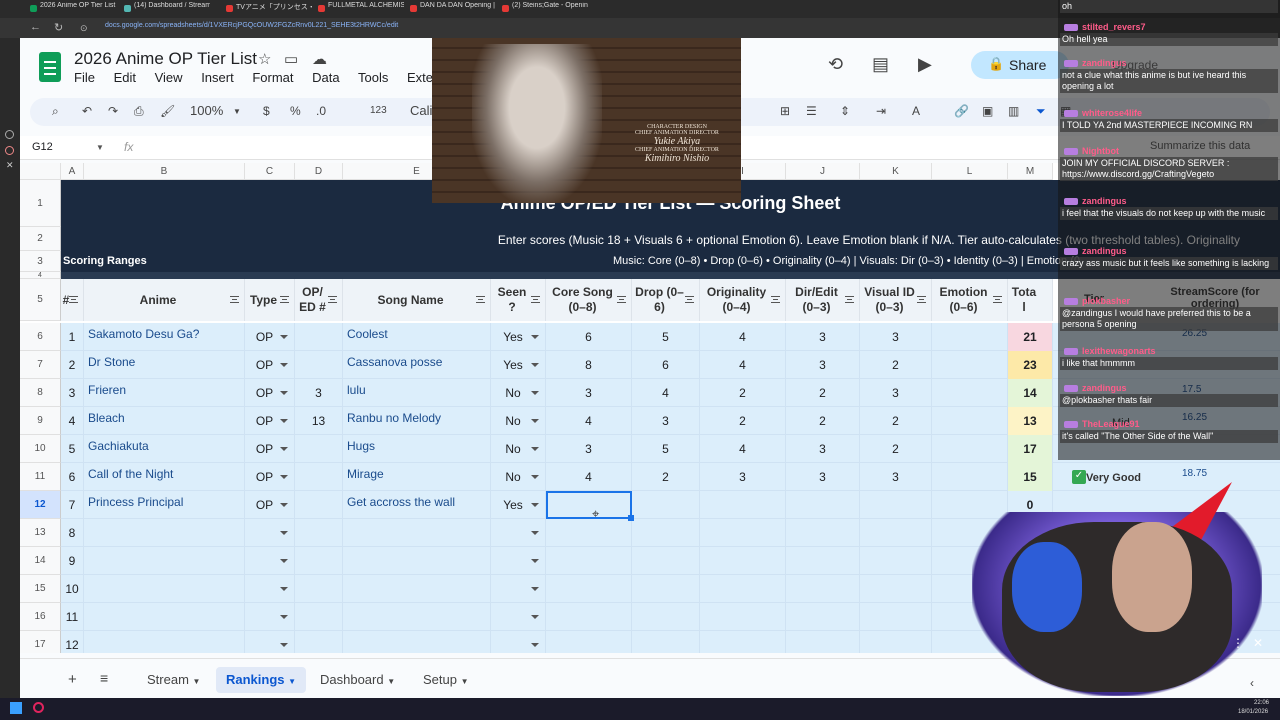 The image size is (1280, 720). Describe the element at coordinates (544, 9) in the screenshot. I see `browser-tab: (2) Steins;Gate - Opening` at that location.